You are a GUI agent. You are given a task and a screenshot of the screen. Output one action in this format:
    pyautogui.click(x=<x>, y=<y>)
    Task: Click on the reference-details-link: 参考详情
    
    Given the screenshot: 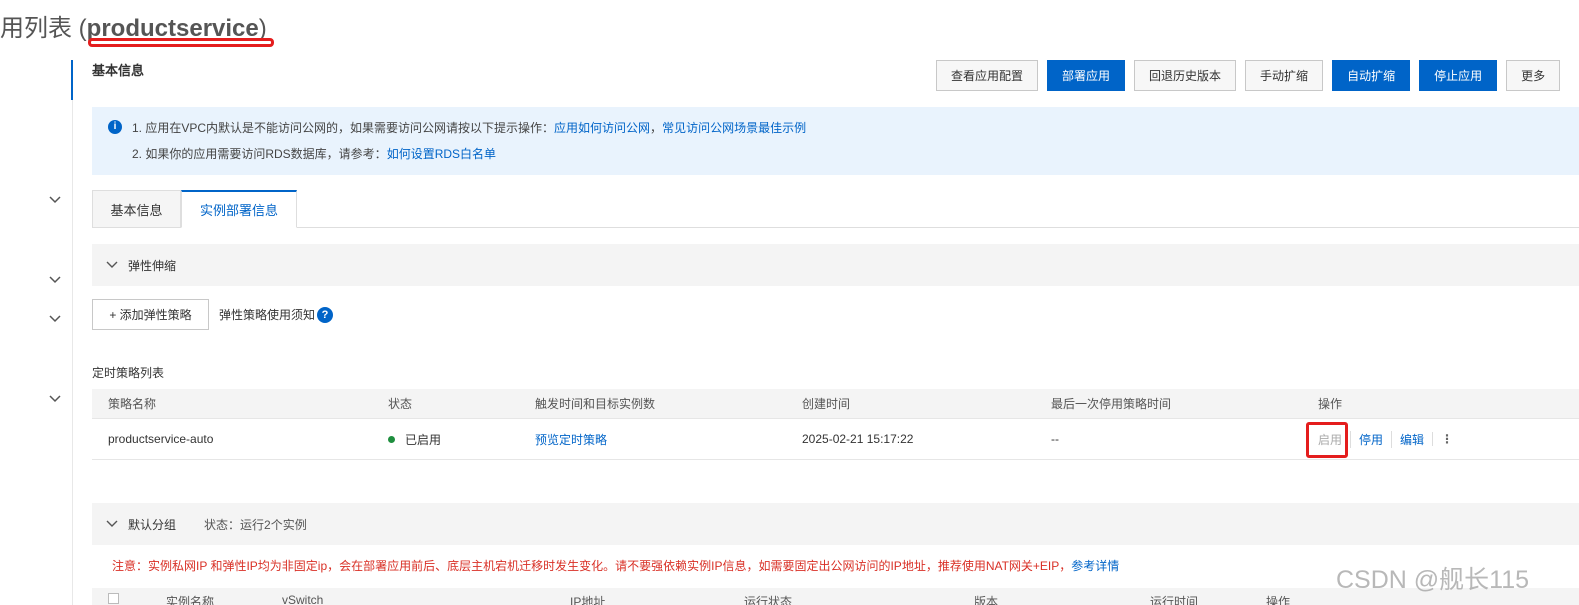 What is the action you would take?
    pyautogui.click(x=1095, y=566)
    